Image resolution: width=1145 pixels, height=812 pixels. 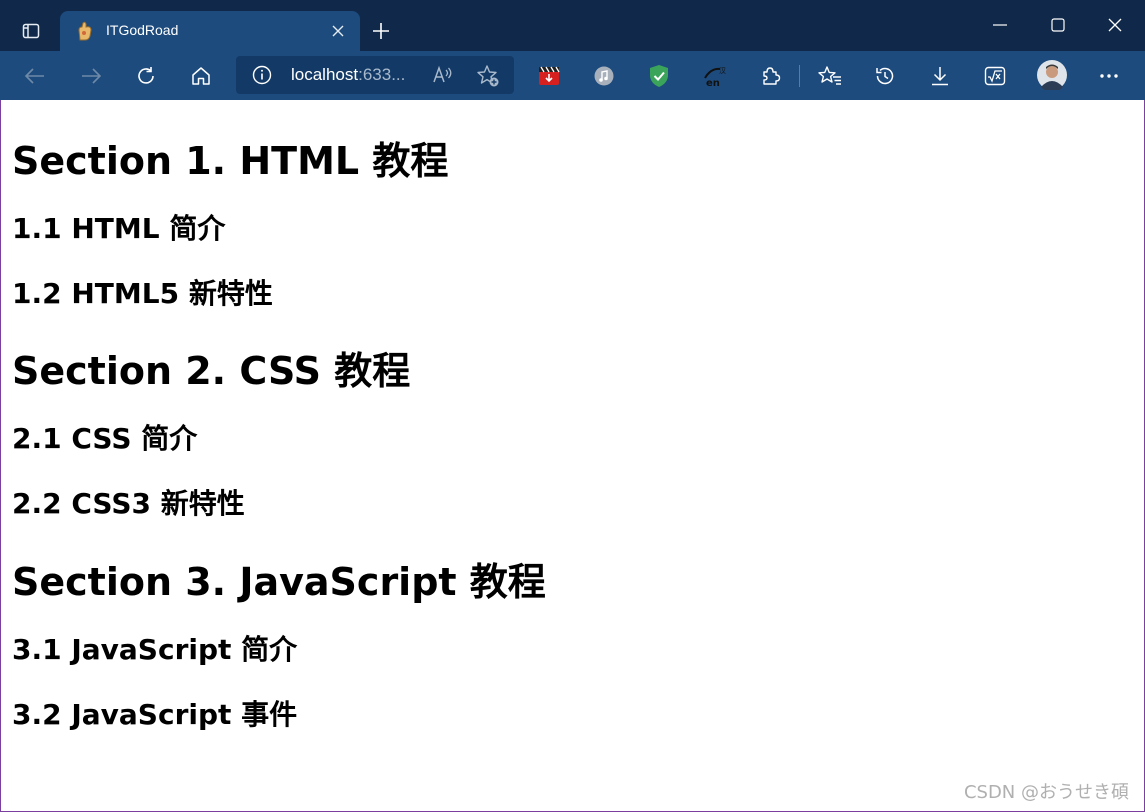 What do you see at coordinates (230, 161) in the screenshot?
I see `section-heading: Section 1. HTML 教程` at bounding box center [230, 161].